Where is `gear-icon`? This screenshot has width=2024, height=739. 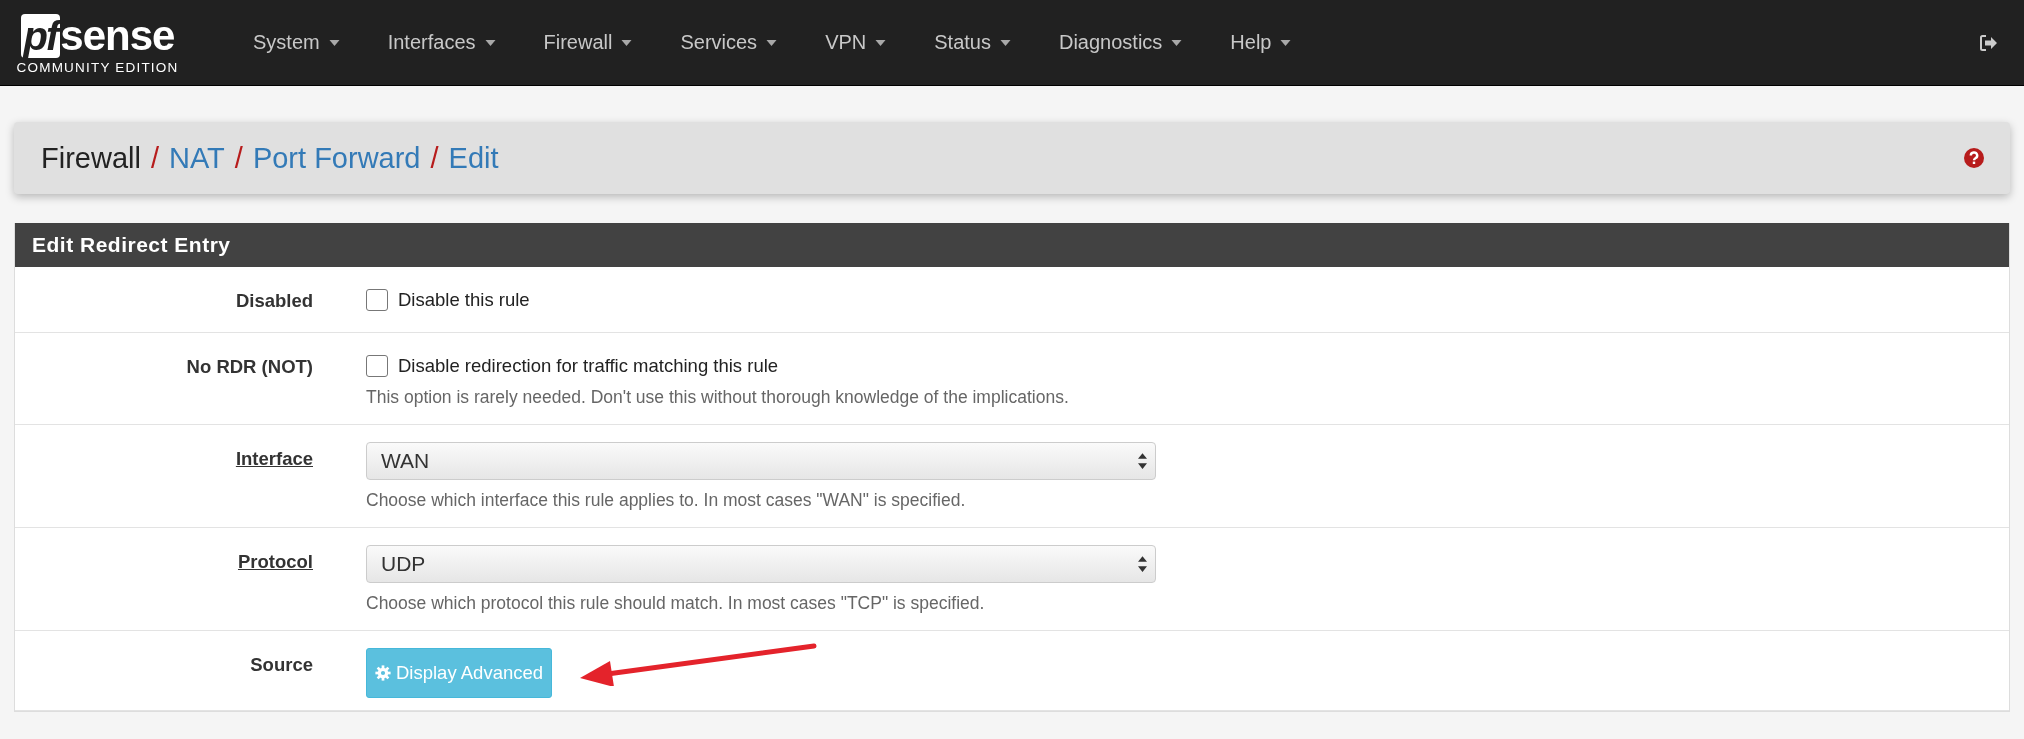 gear-icon is located at coordinates (383, 673).